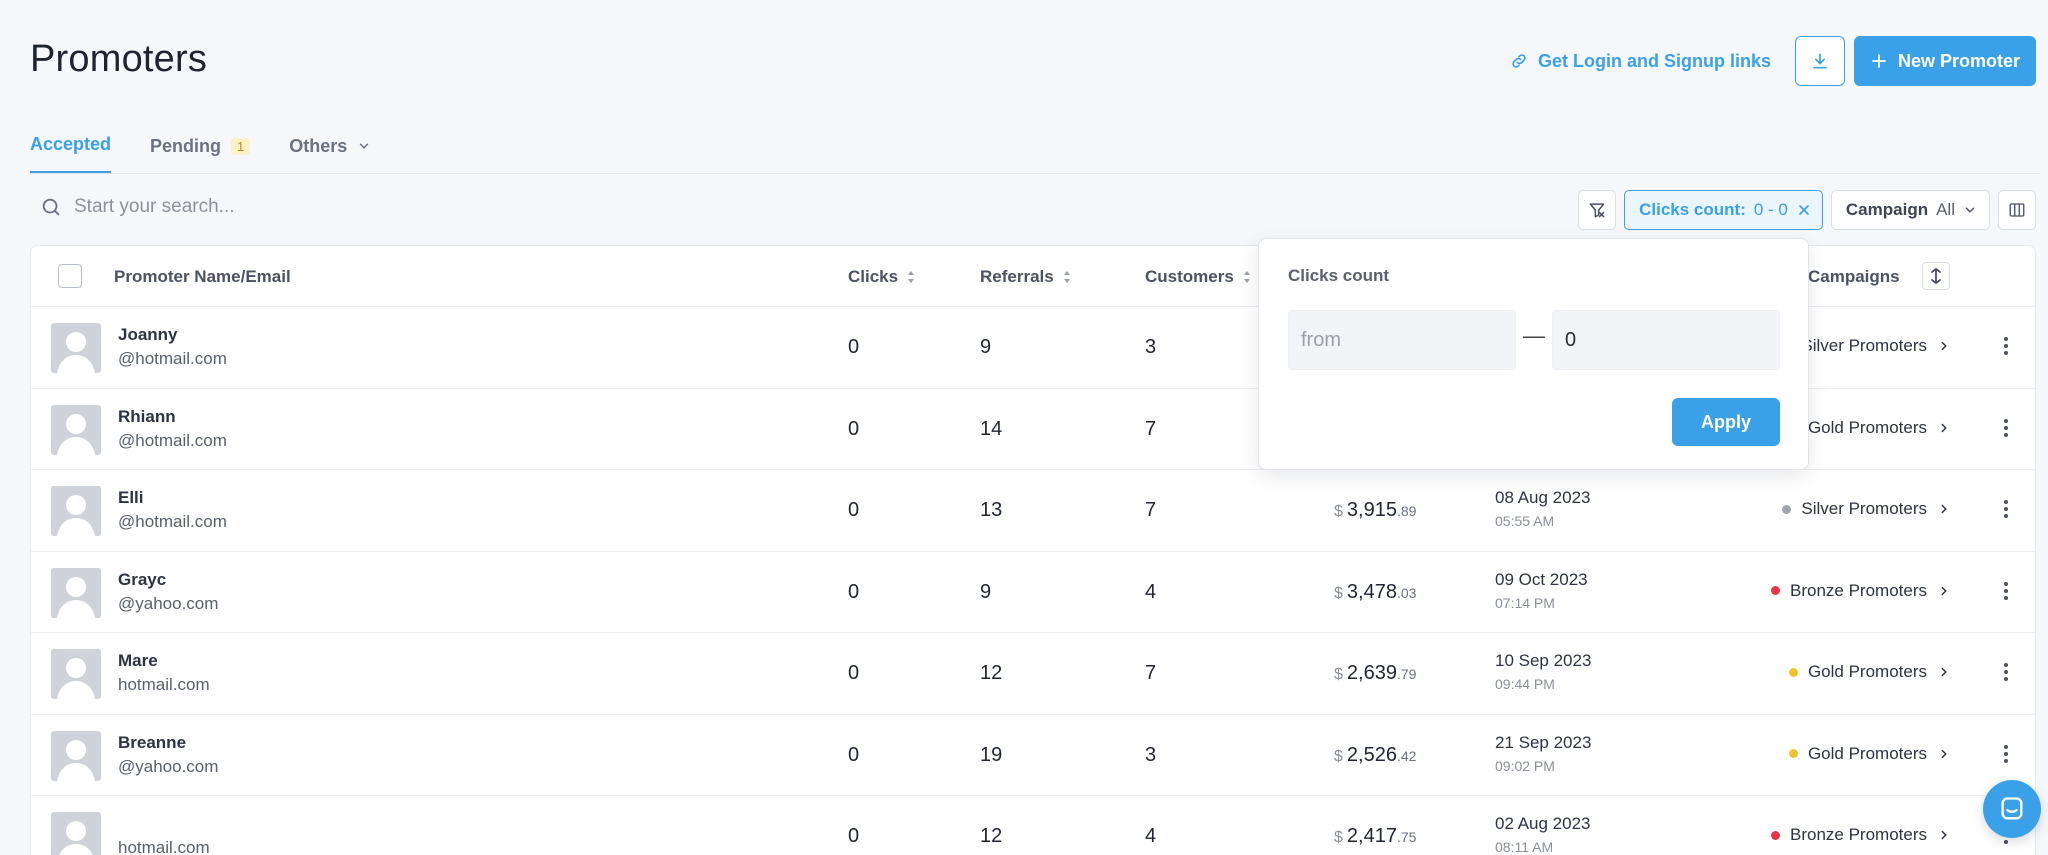 Image resolution: width=2048 pixels, height=855 pixels. I want to click on tab-pending: Pending 1, so click(200, 154).